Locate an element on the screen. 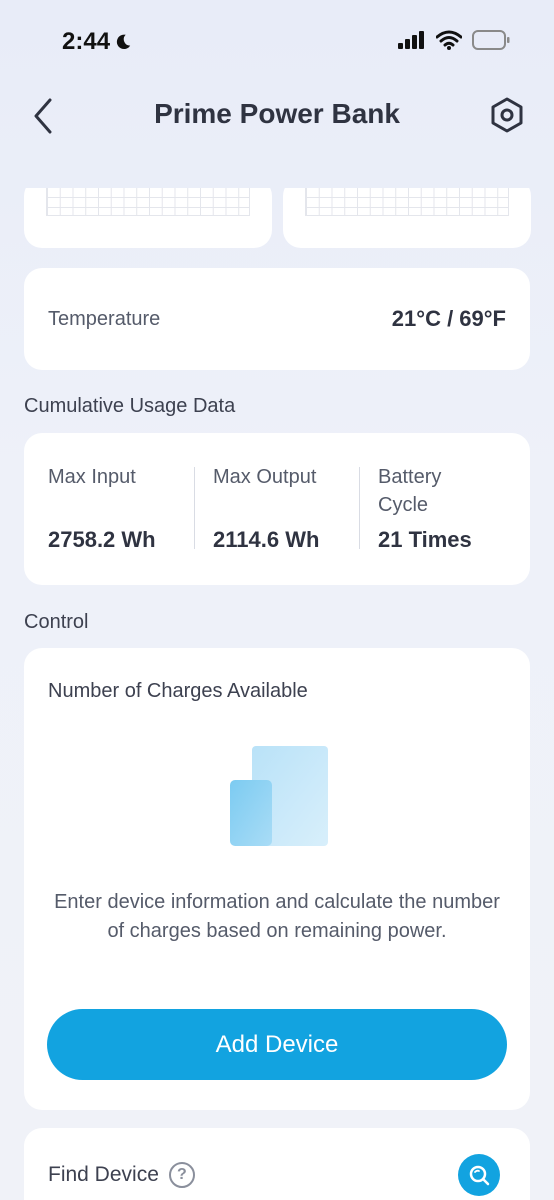 This screenshot has height=1200, width=554. settings-button is located at coordinates (507, 115).